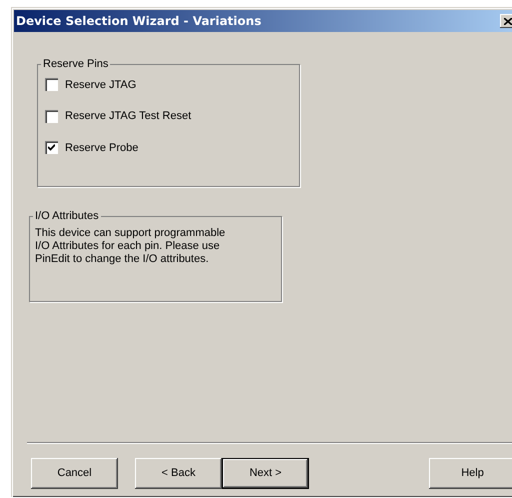  I want to click on checkbox-label: Reserve Probe, so click(101, 148).